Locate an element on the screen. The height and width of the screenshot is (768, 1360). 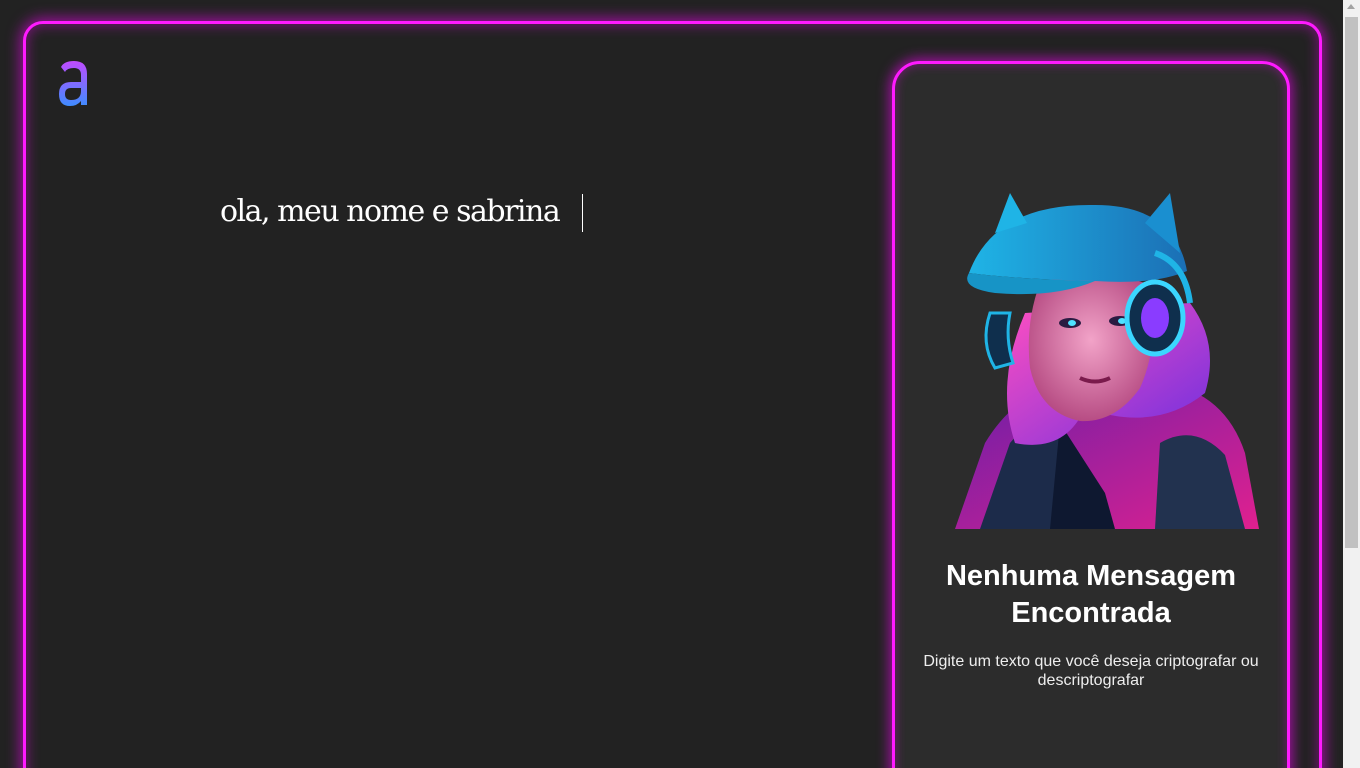
scroll-up-arrow-icon is located at coordinates (1351, 6).